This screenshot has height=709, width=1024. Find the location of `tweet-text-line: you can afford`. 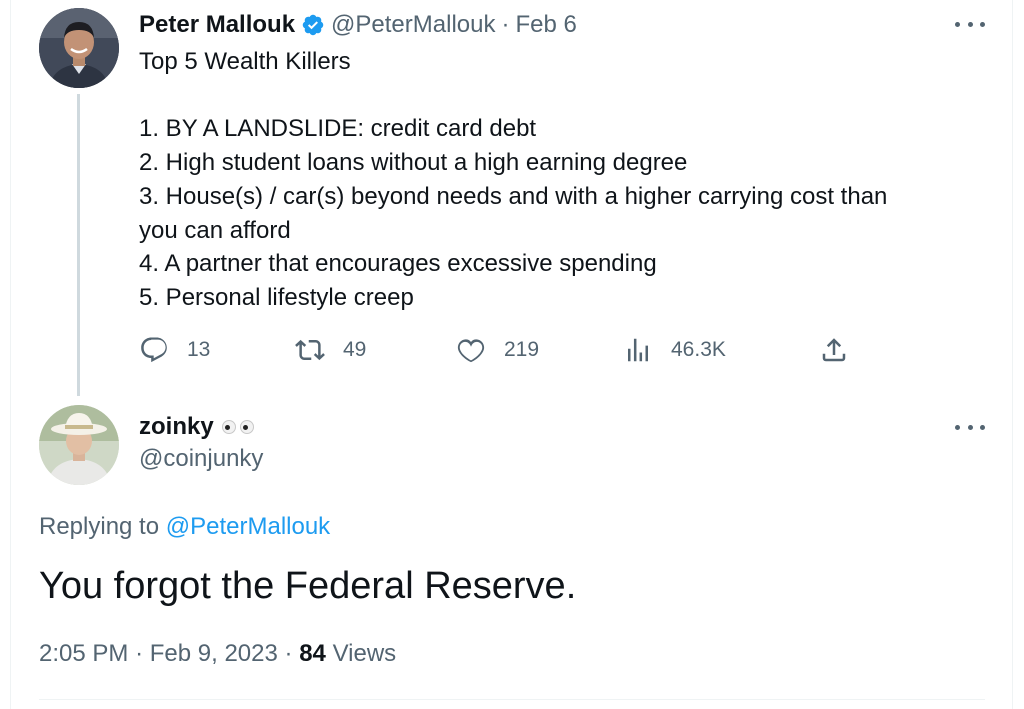

tweet-text-line: you can afford is located at coordinates (215, 230).